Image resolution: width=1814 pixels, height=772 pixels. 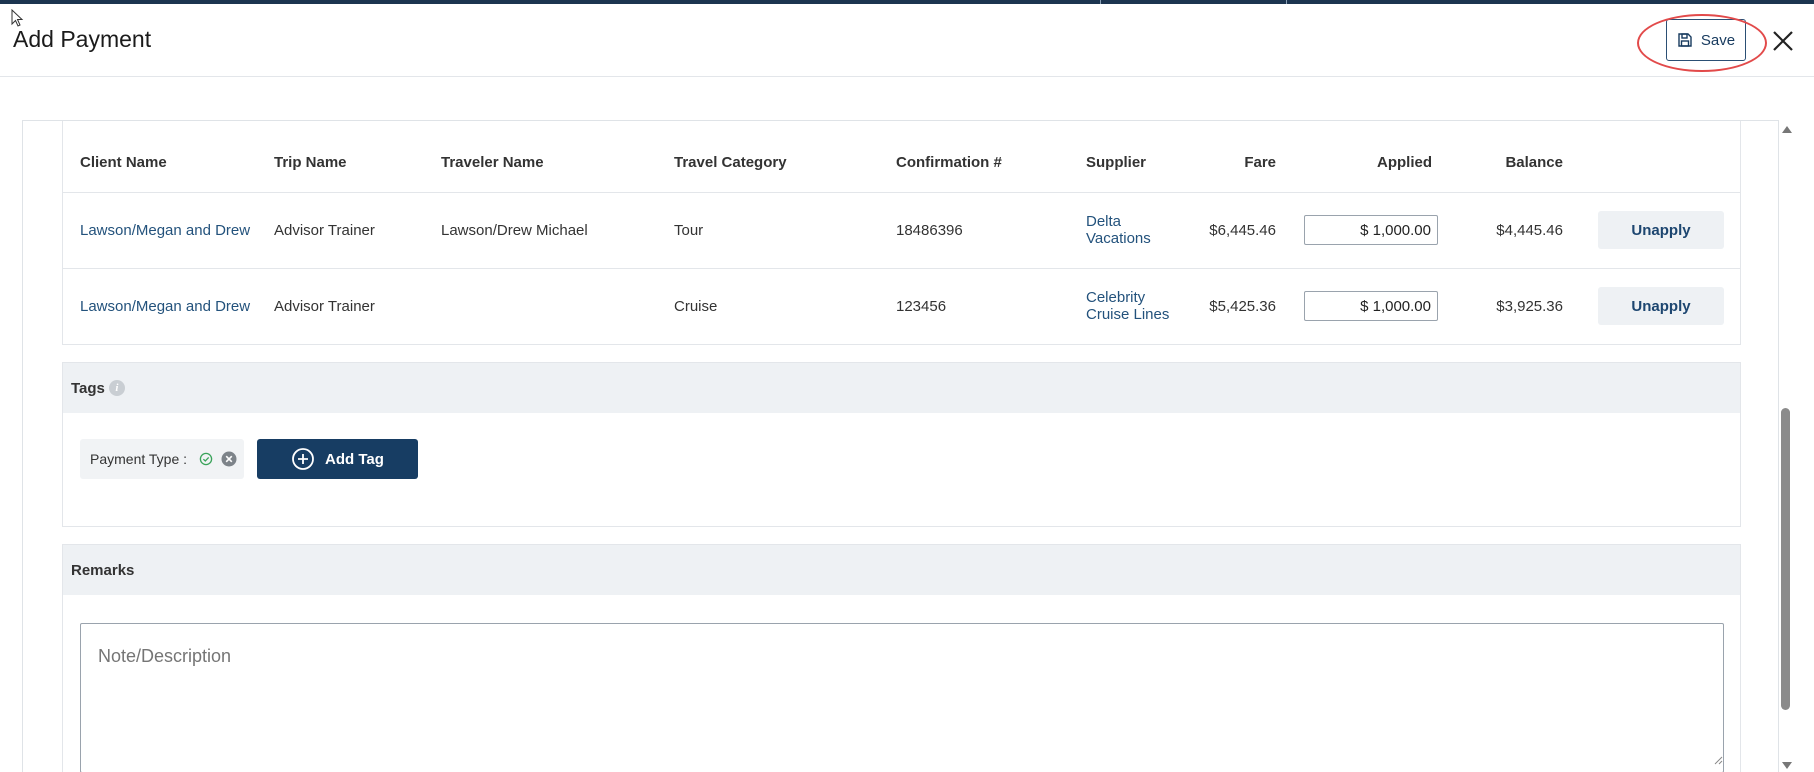 I want to click on travel-category-cell: Cruise, so click(x=696, y=306).